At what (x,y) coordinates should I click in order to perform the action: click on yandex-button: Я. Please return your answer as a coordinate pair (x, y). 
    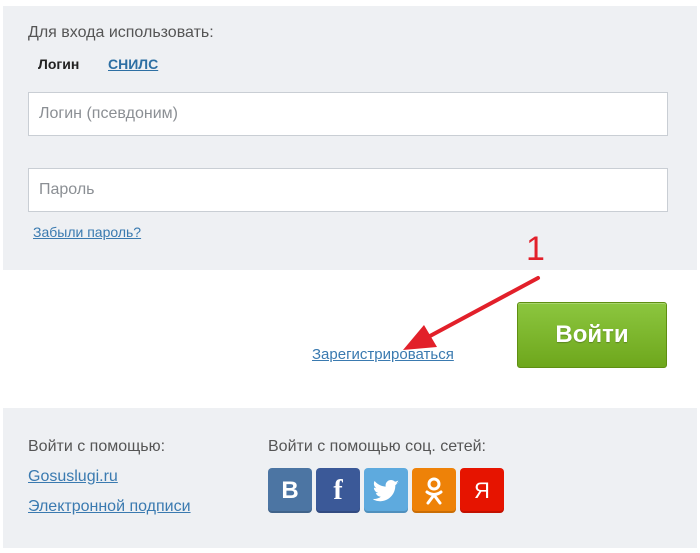
    Looking at the image, I should click on (482, 490).